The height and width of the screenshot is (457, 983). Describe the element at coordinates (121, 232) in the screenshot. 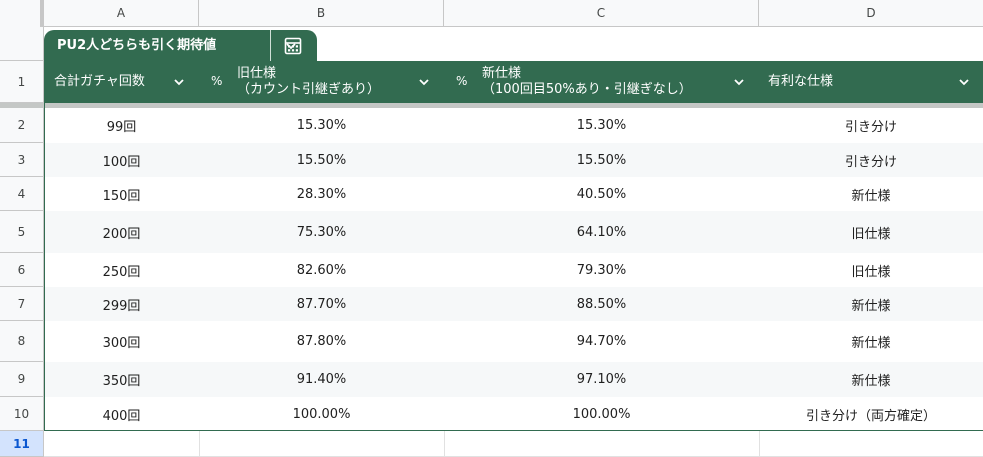

I see `cell-pulls: 200回` at that location.